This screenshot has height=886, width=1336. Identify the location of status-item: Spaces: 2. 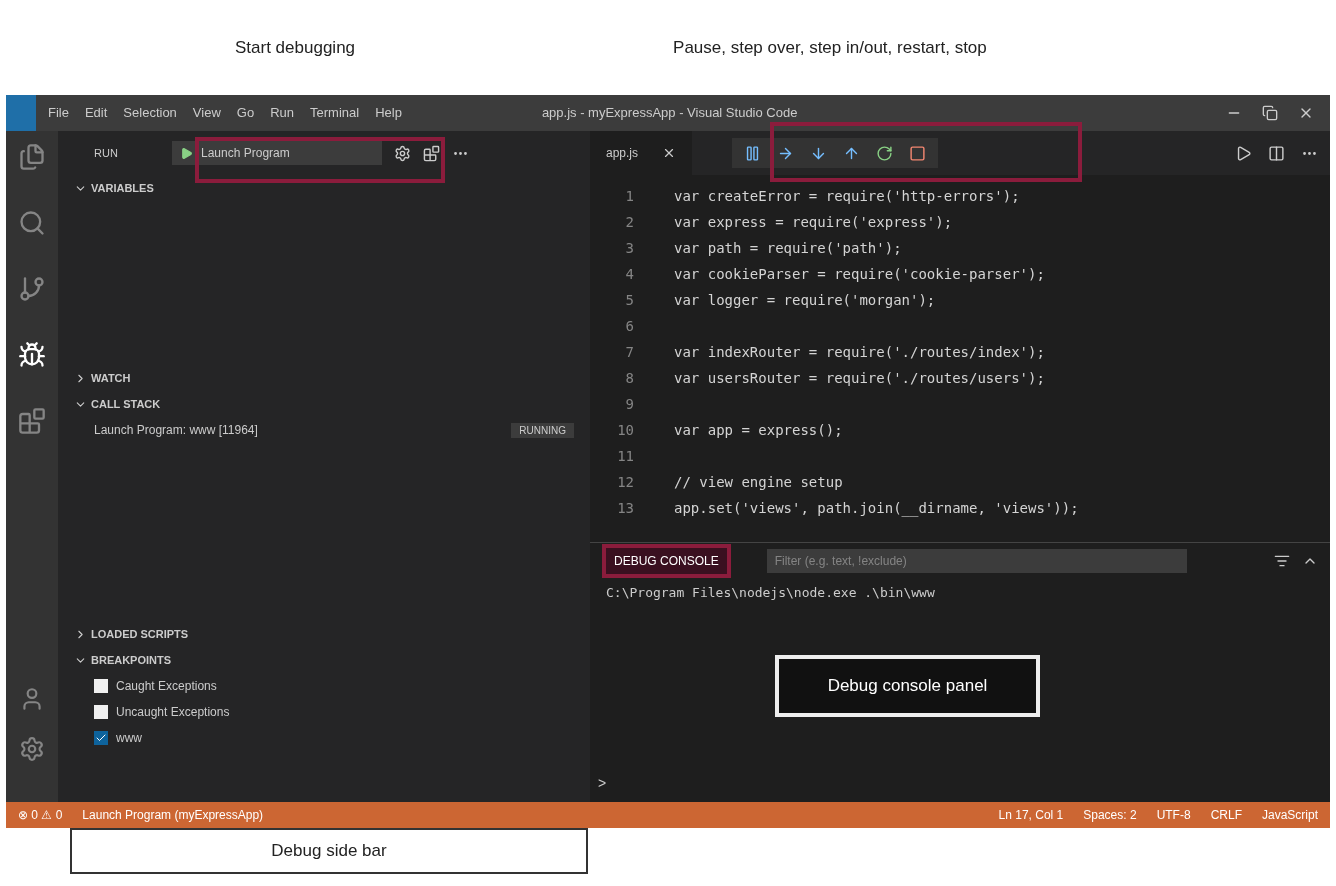
(1110, 815).